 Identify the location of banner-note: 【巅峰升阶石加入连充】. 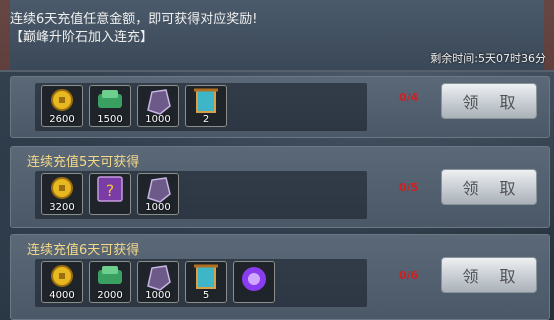
(82, 37).